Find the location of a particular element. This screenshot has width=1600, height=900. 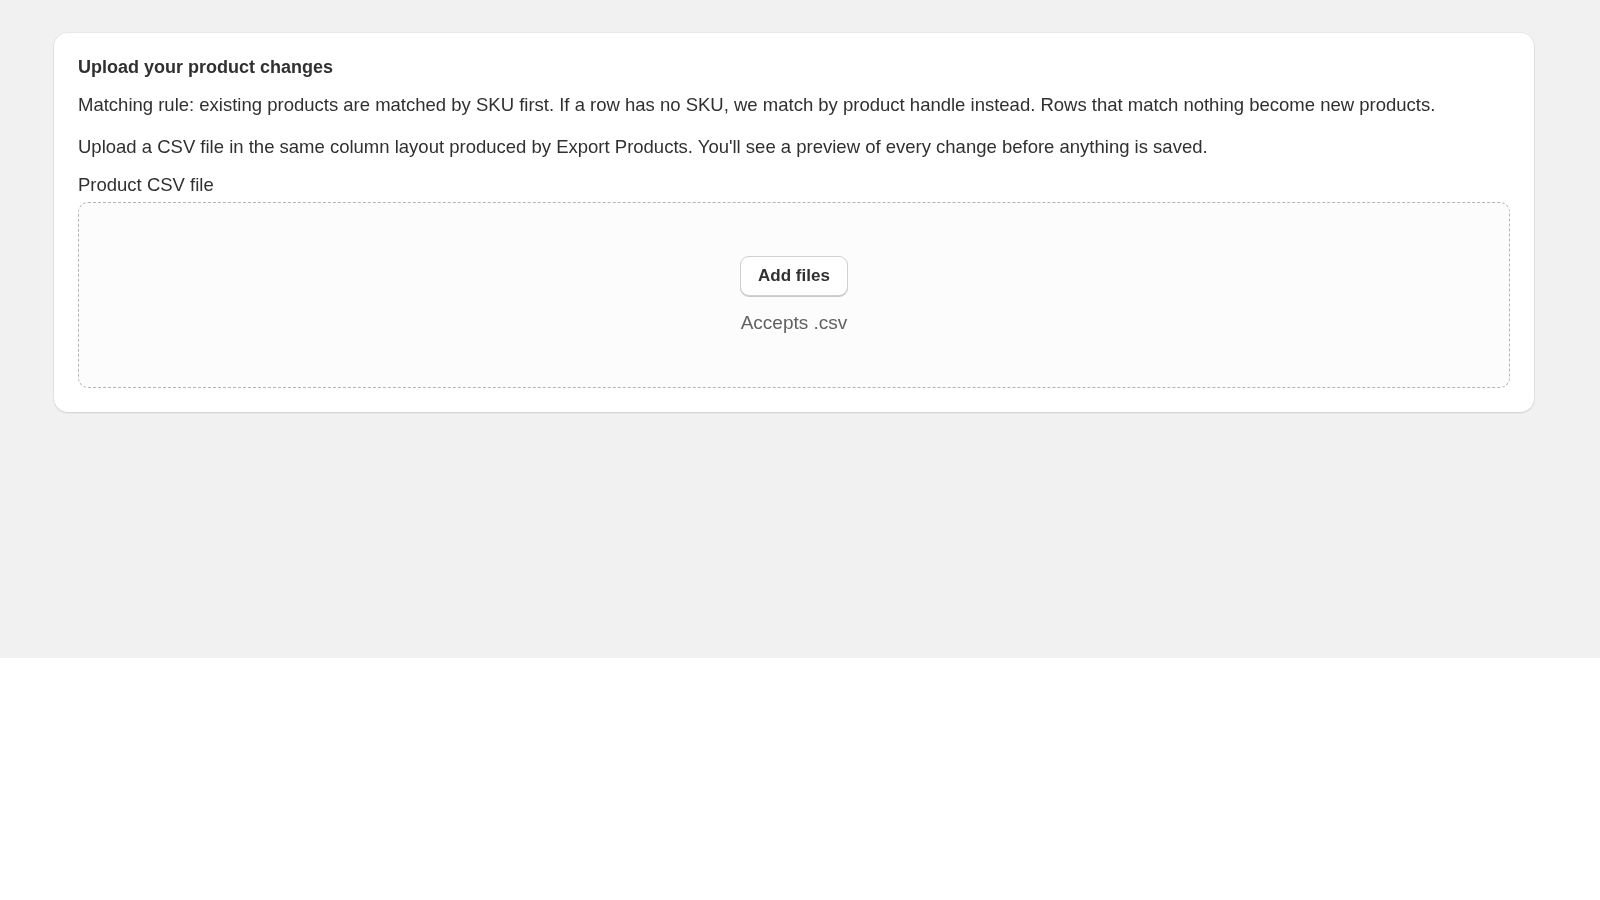

description-text: Upload a CSV file in the same column layout produced by Export Products. You'll see a preview of every change before anything is saved. is located at coordinates (643, 147).